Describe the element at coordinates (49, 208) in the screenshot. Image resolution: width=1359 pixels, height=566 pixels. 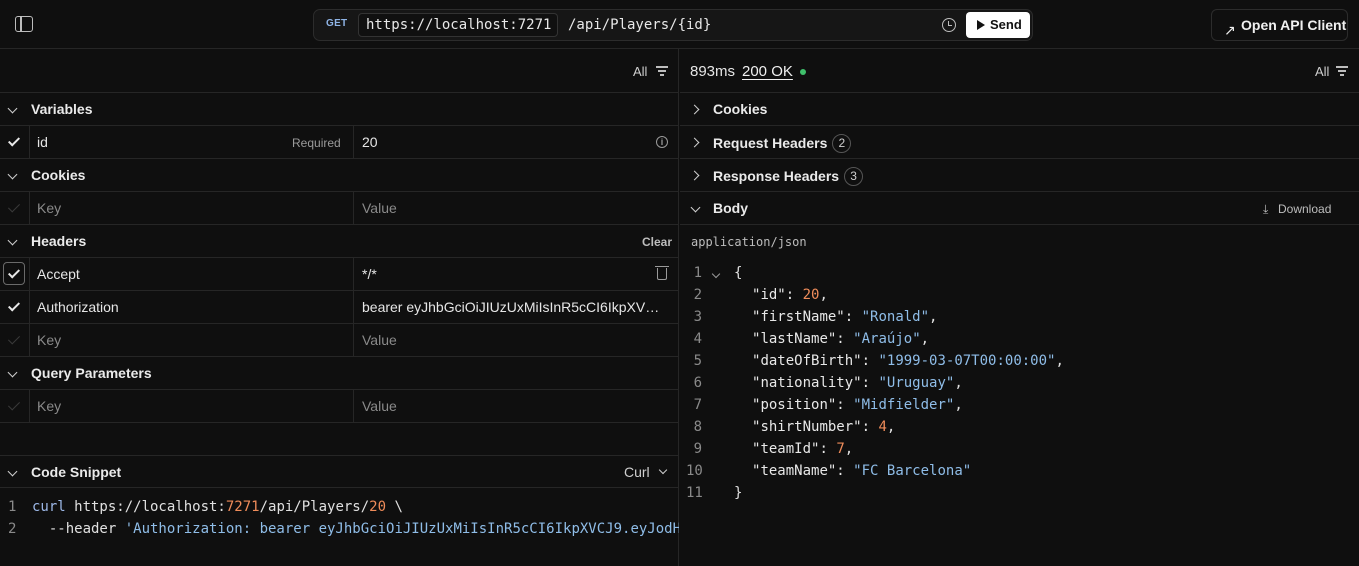
I see `cookie-key-input: Key` at that location.